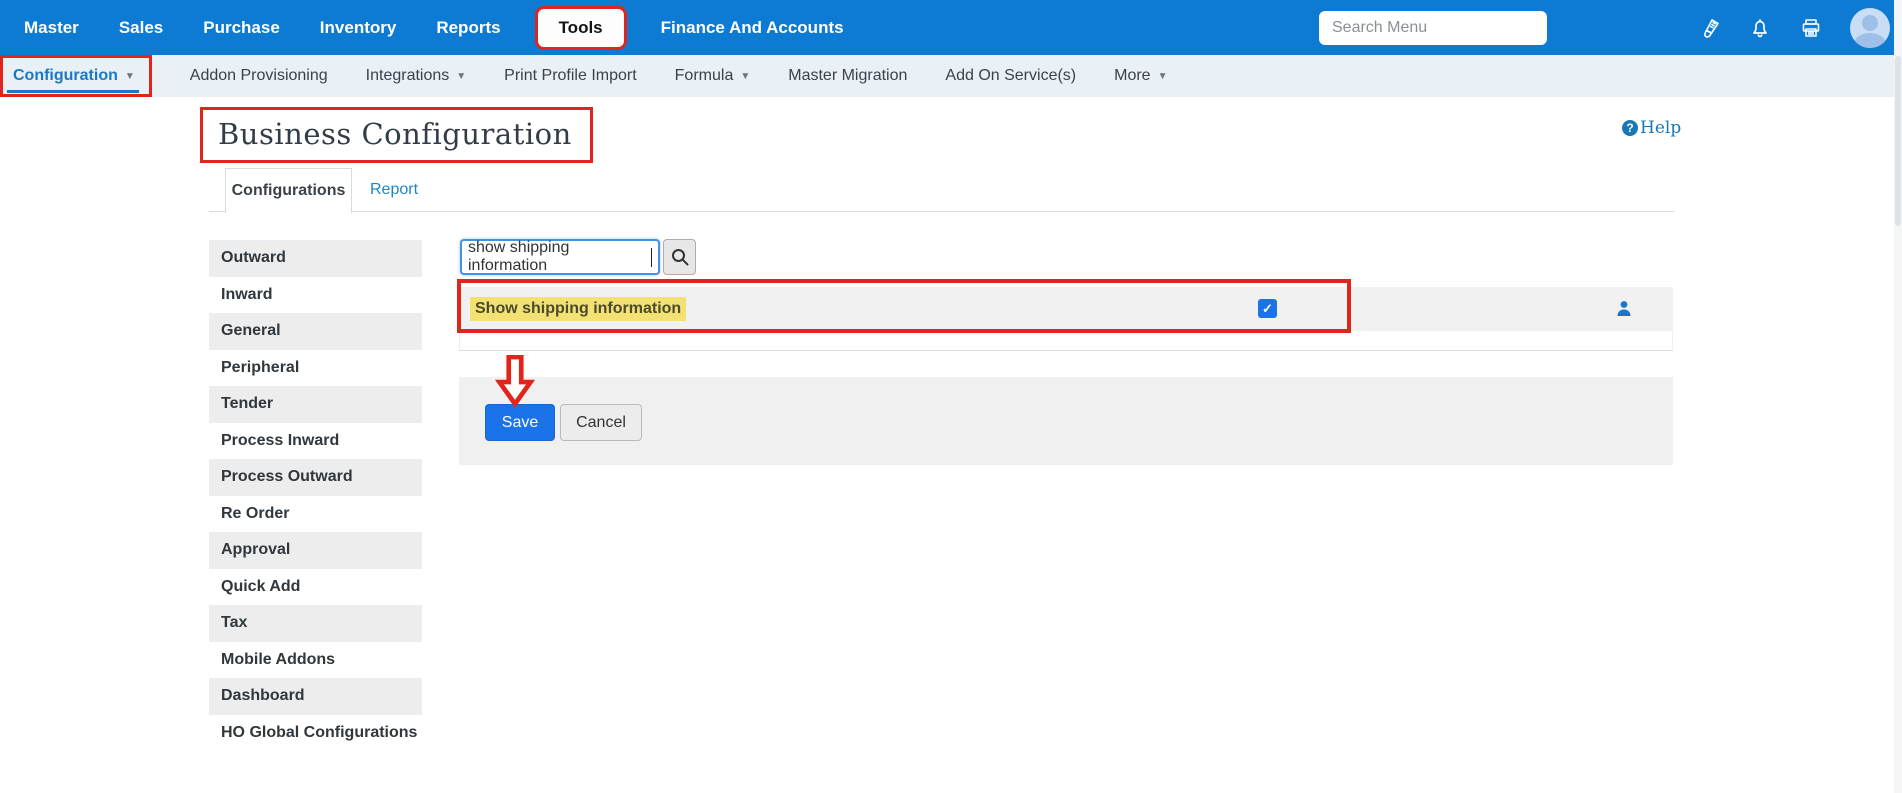  What do you see at coordinates (358, 28) in the screenshot?
I see `menu-item-inventory: Inventory` at bounding box center [358, 28].